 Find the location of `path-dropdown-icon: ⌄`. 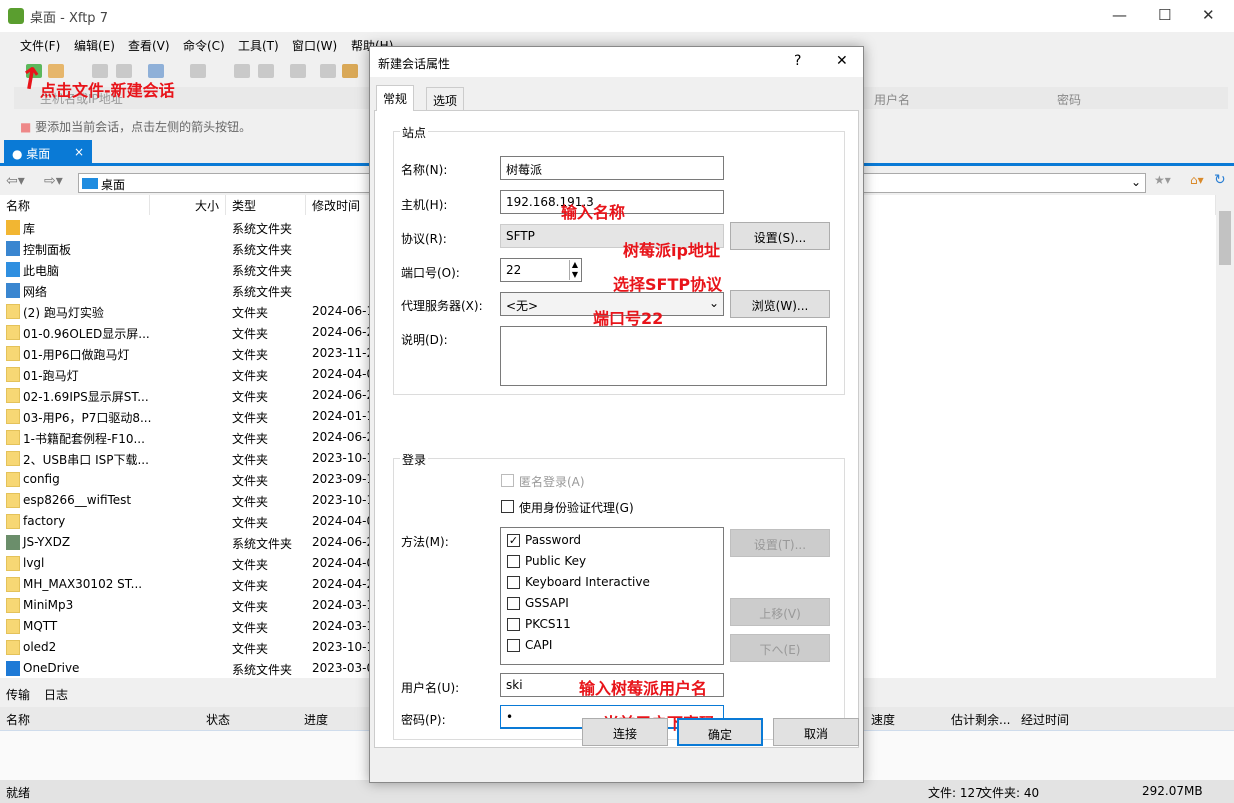

path-dropdown-icon: ⌄ is located at coordinates (1136, 182).